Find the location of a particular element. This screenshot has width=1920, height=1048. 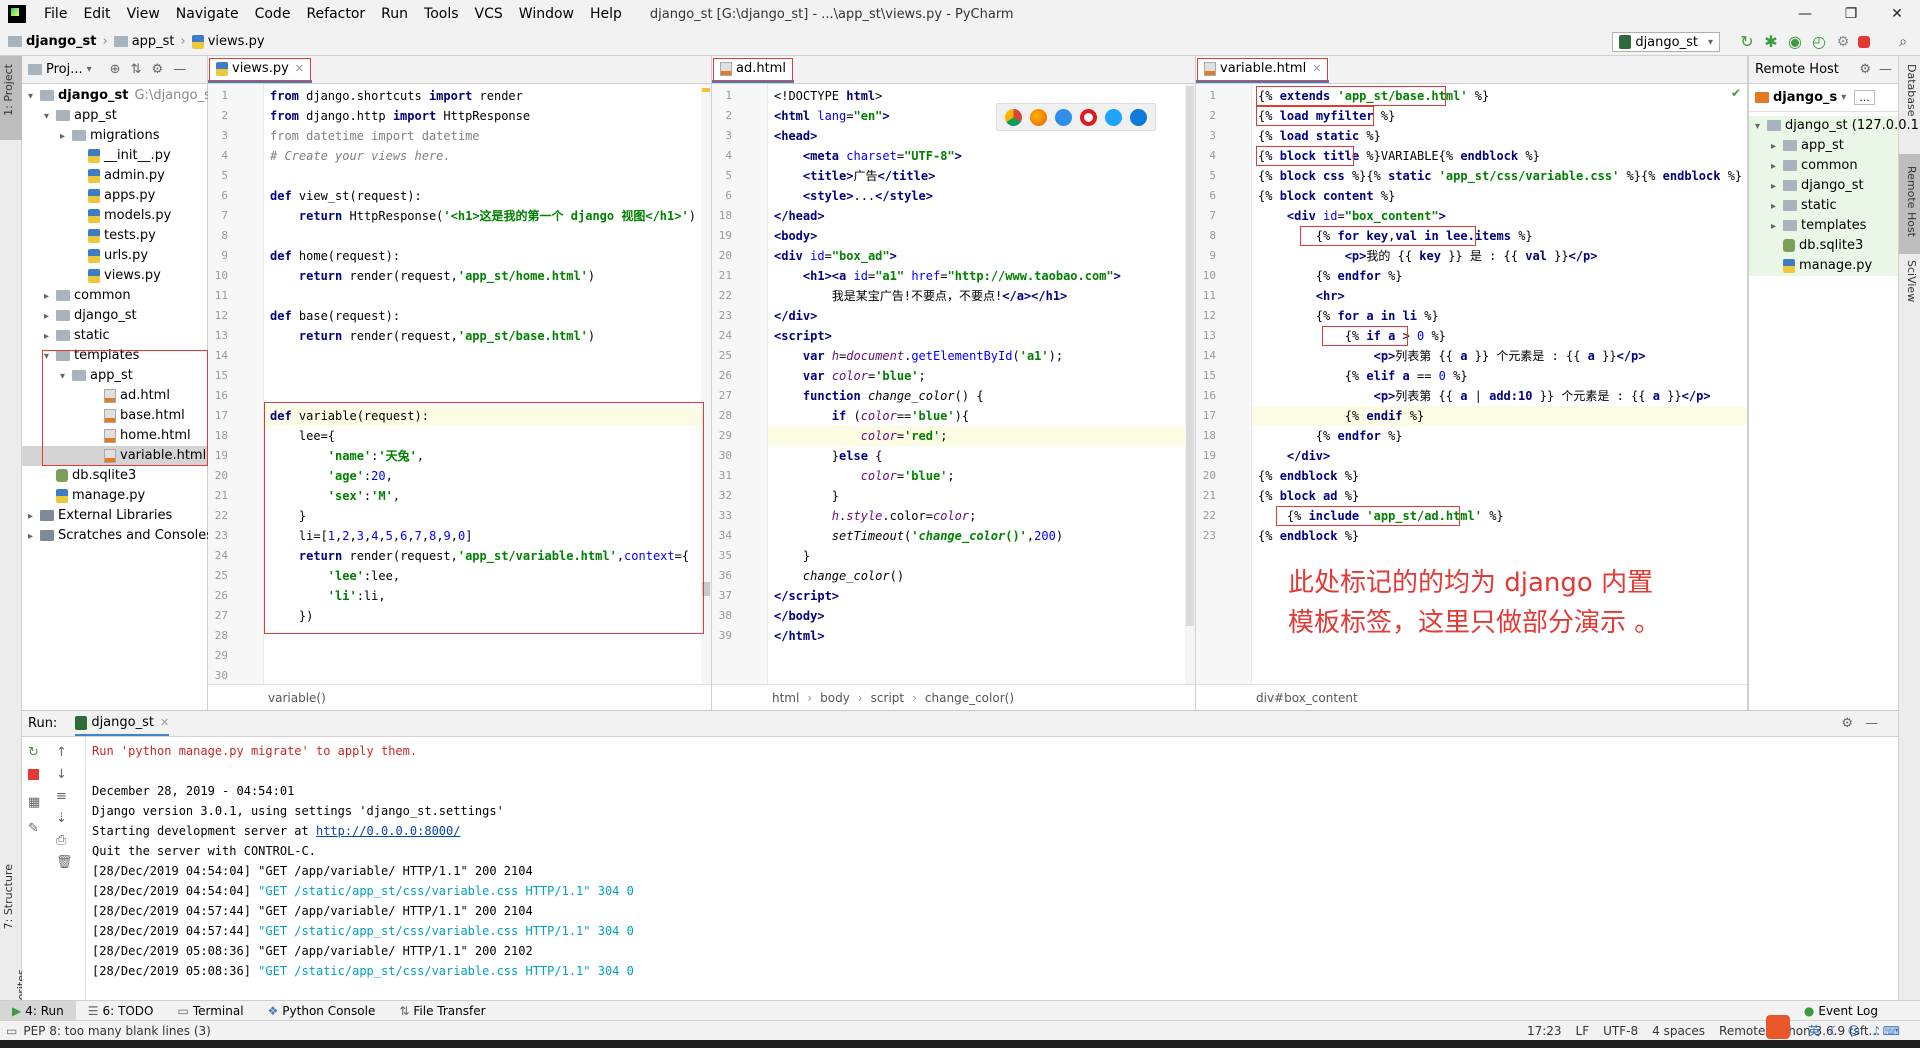

menu-run: Run is located at coordinates (394, 14).